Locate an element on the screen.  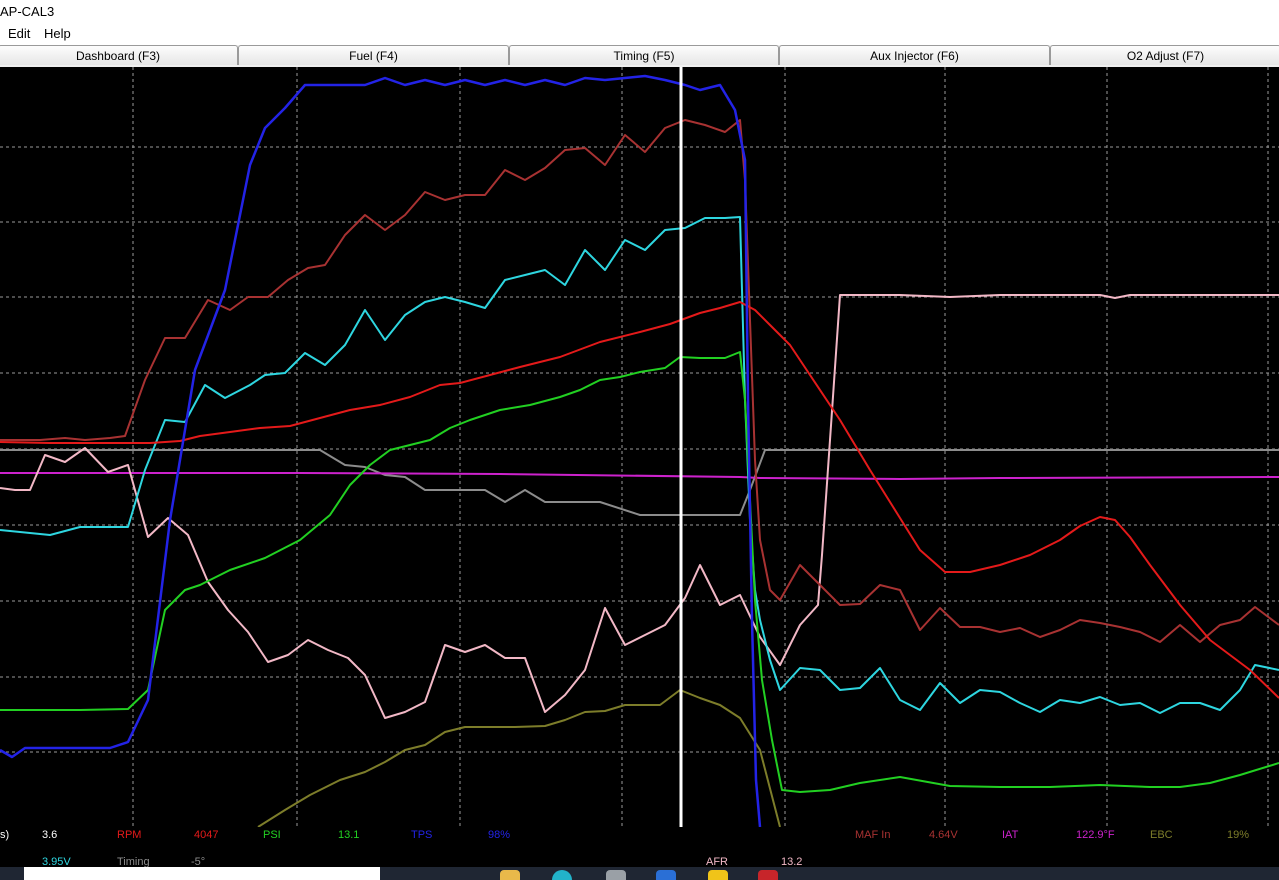
store-icon is located at coordinates (666, 875).